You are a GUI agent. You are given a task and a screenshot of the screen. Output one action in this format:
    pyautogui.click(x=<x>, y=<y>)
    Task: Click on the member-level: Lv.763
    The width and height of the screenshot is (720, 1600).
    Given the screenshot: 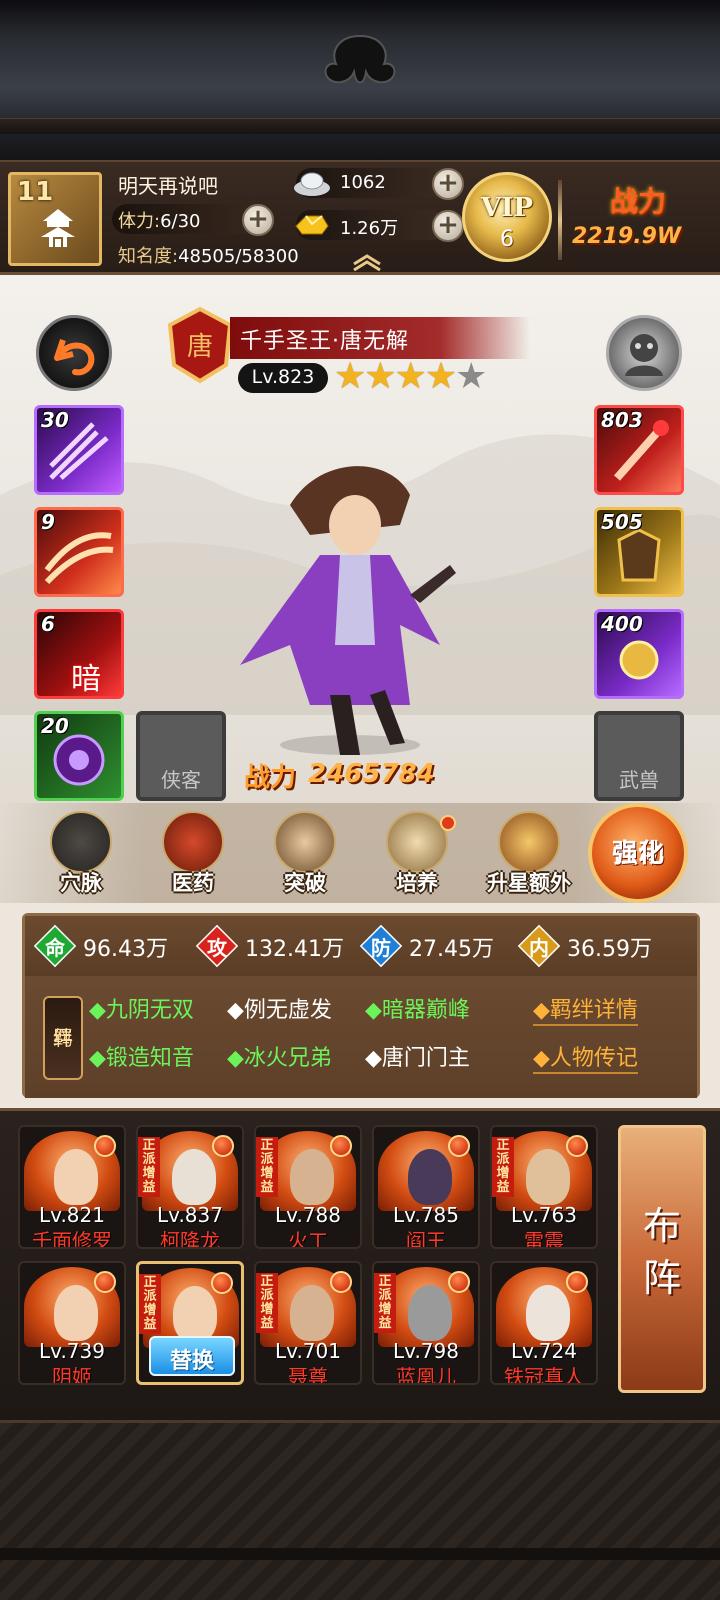 What is the action you would take?
    pyautogui.click(x=544, y=1215)
    